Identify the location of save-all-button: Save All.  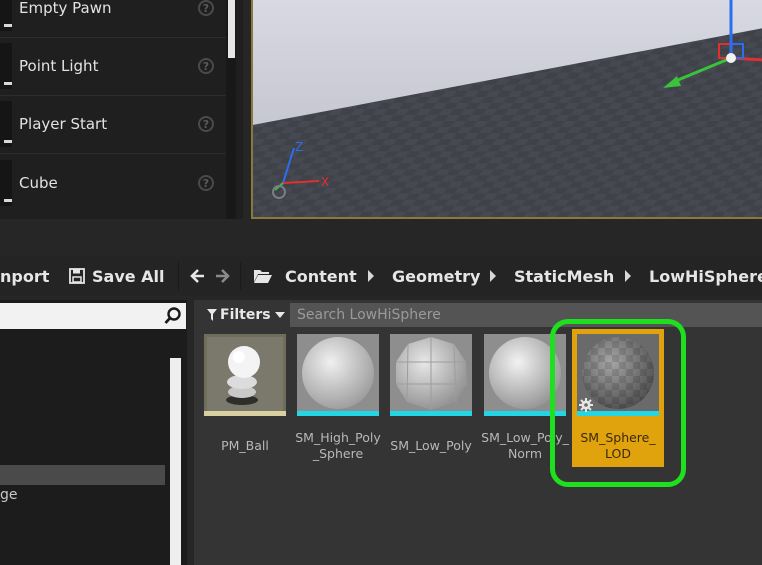
(128, 276).